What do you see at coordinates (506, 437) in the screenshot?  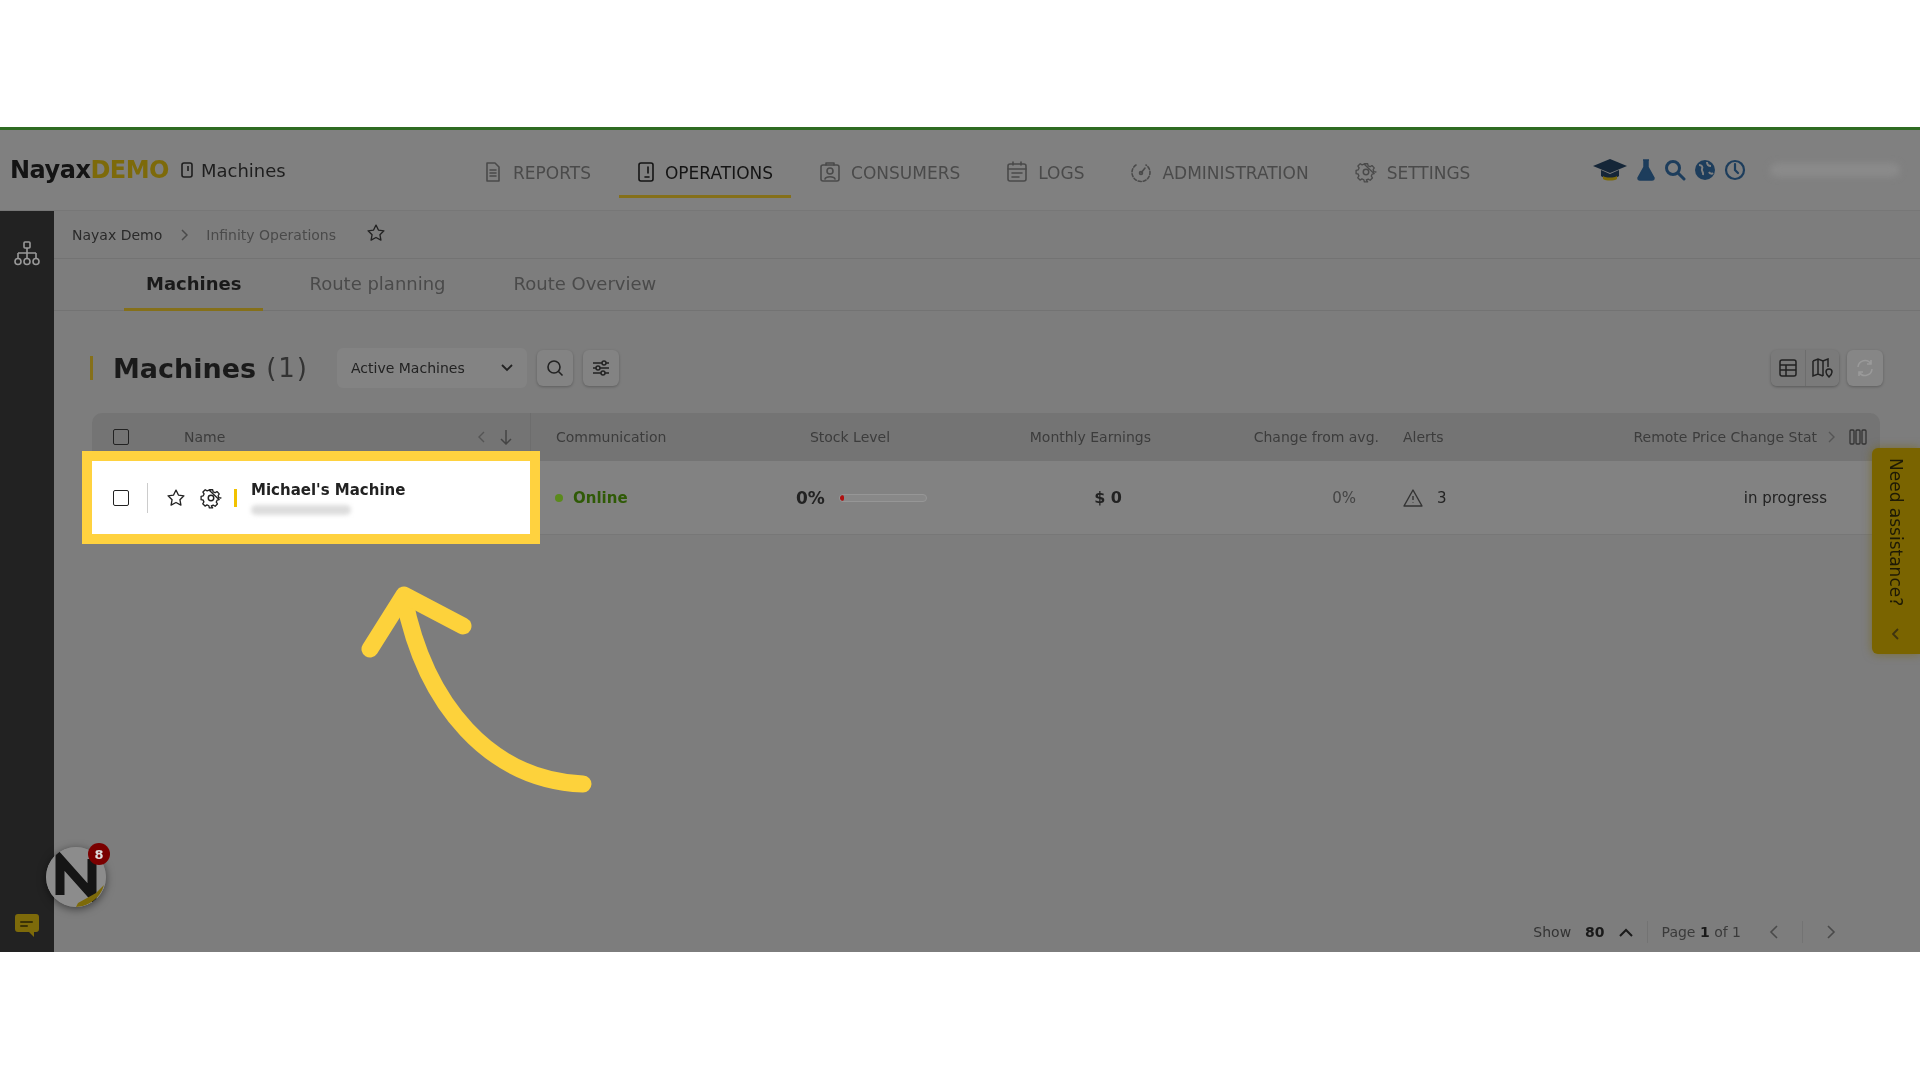 I see `sort-down-icon` at bounding box center [506, 437].